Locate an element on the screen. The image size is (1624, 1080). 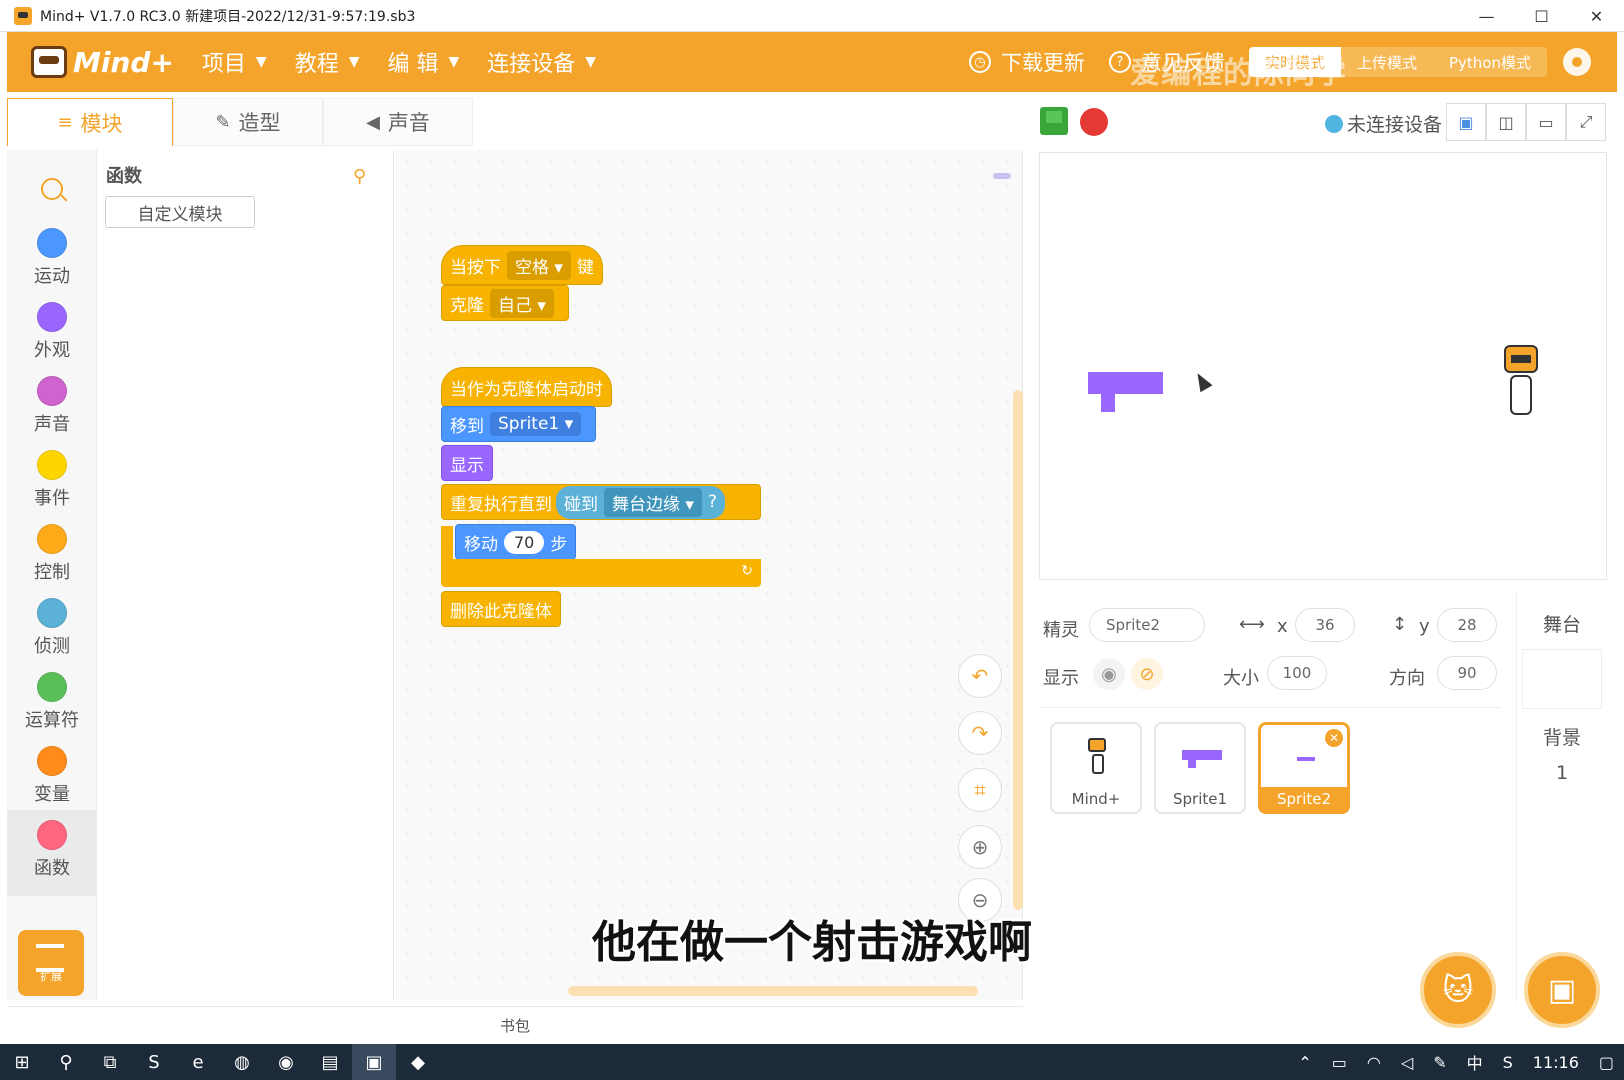
sprite-card-mindplus: Mind+ is located at coordinates (1096, 768).